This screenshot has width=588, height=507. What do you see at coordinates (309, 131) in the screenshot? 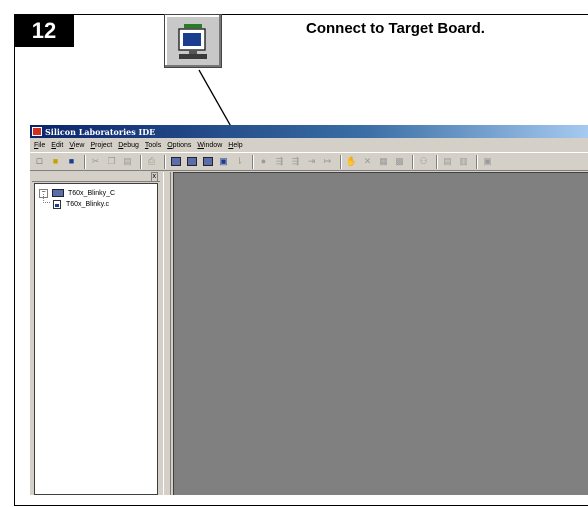
I see `ide-title-bar: Silicon Laboratories IDE` at bounding box center [309, 131].